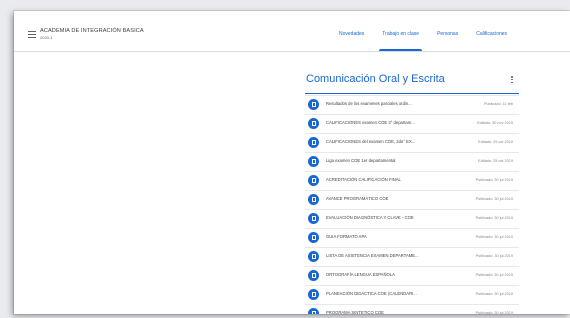 Image resolution: width=570 pixels, height=318 pixels. Describe the element at coordinates (351, 31) in the screenshot. I see `tab-novedades: Novedades` at that location.